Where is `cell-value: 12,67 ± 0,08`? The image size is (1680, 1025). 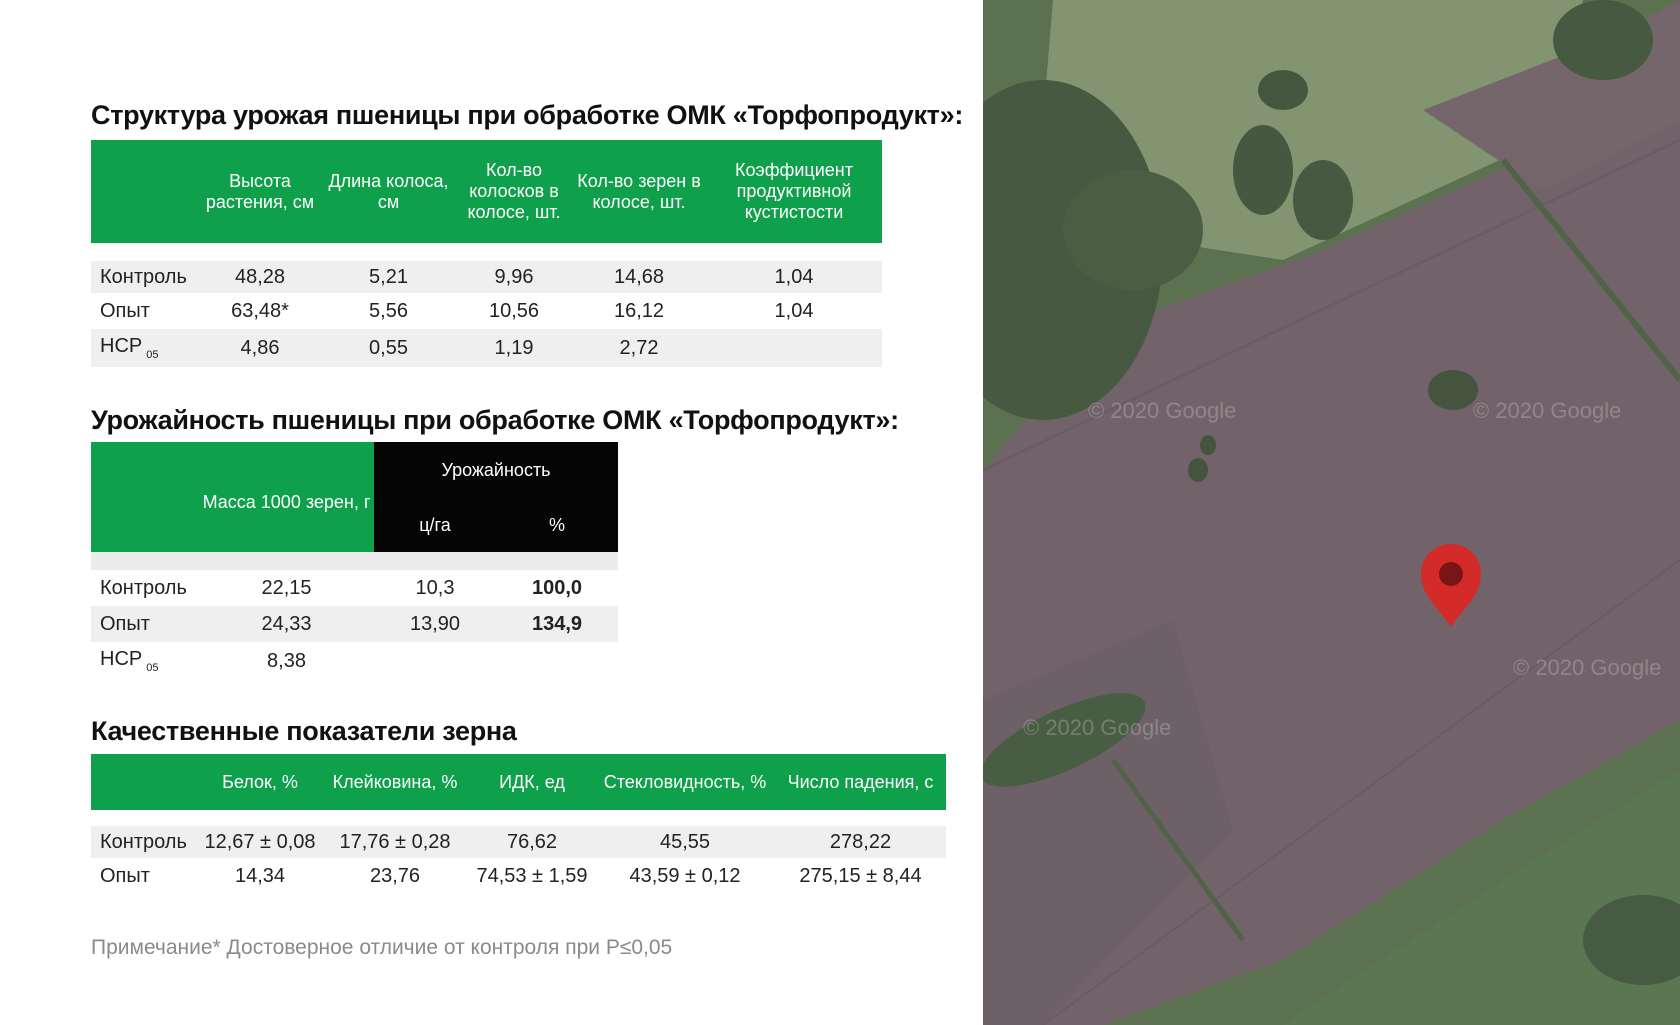
cell-value: 12,67 ± 0,08 is located at coordinates (260, 842).